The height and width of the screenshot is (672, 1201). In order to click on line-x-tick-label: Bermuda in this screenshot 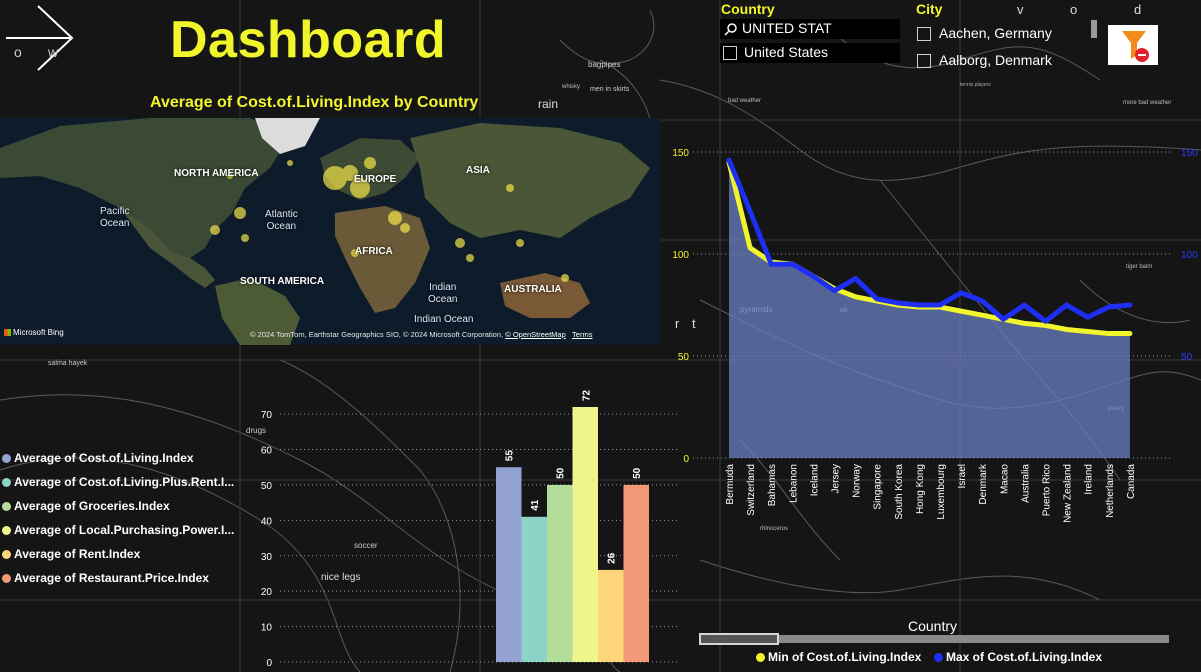, I will do `click(730, 484)`.